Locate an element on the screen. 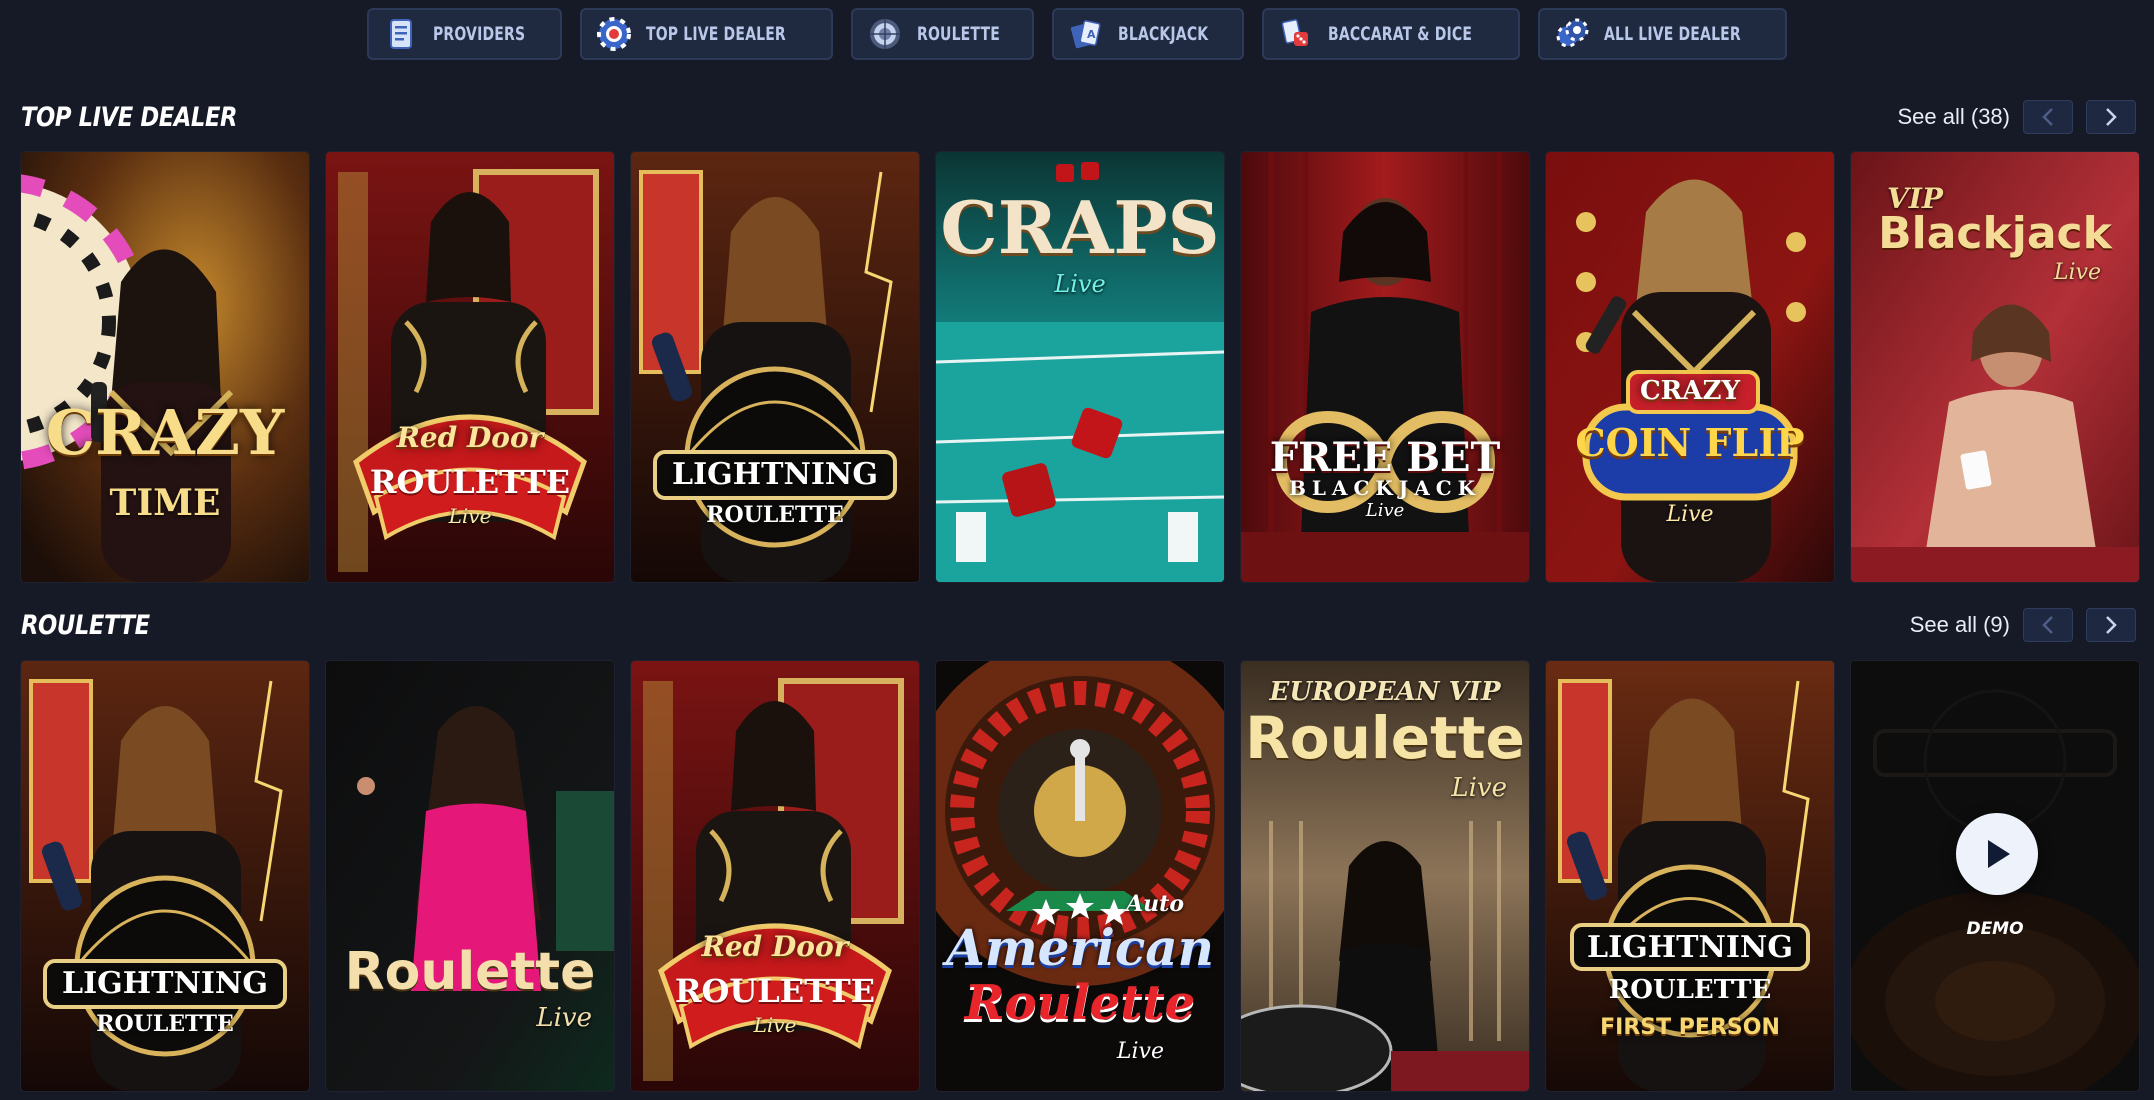 The image size is (2154, 1100). tile-title: EUROPEAN VIP is located at coordinates (1385, 692).